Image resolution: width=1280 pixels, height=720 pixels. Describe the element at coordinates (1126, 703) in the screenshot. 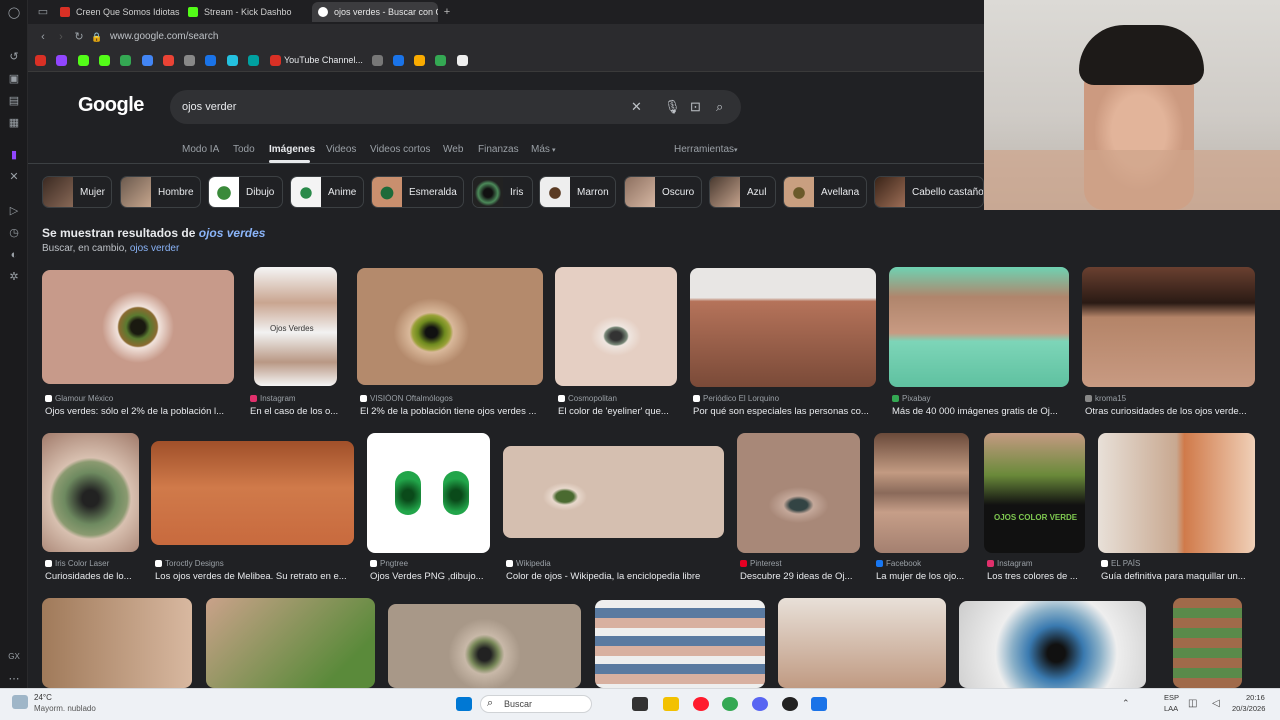

I see `tray-chevron-icon: ⌃` at that location.